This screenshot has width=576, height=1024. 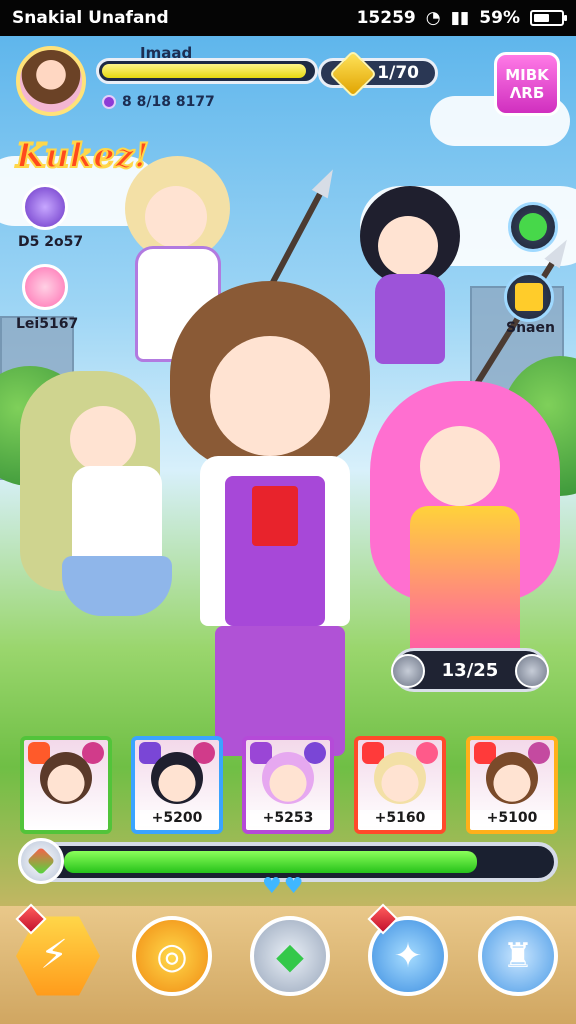 I want to click on game-logo: Kukez!, so click(x=82, y=156).